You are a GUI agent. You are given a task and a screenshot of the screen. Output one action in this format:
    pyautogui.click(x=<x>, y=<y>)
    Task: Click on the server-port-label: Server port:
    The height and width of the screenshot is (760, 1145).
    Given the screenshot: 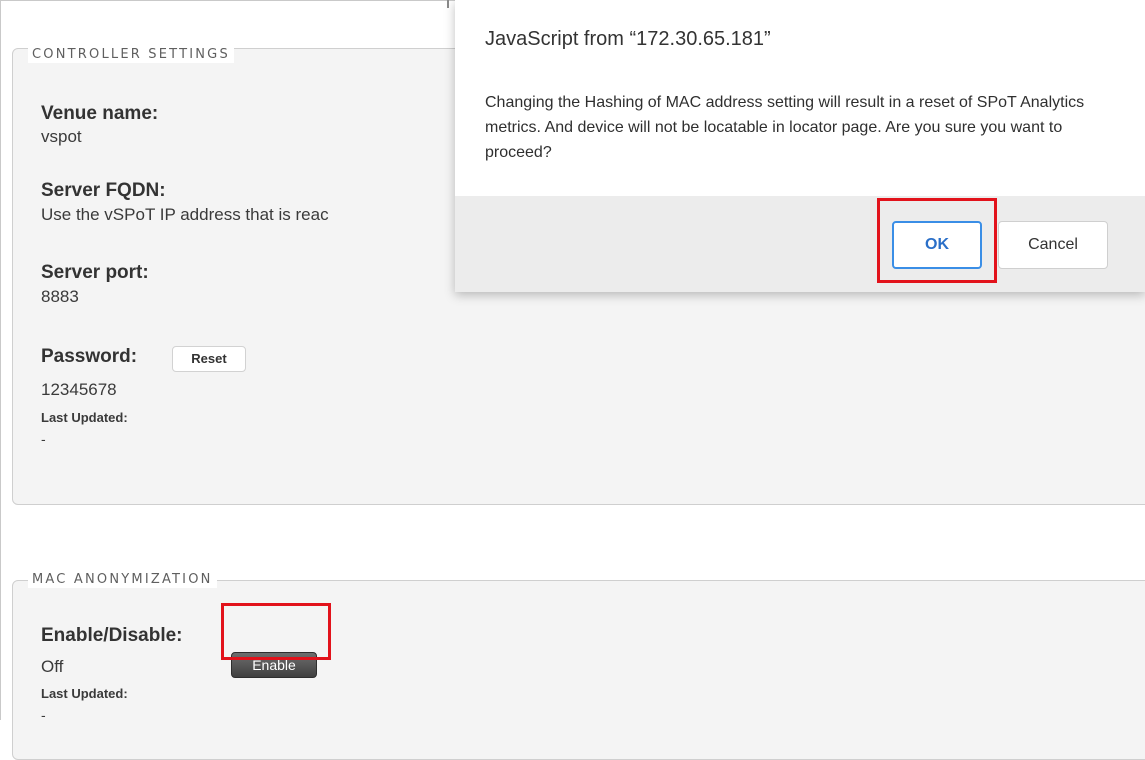 What is the action you would take?
    pyautogui.click(x=95, y=272)
    